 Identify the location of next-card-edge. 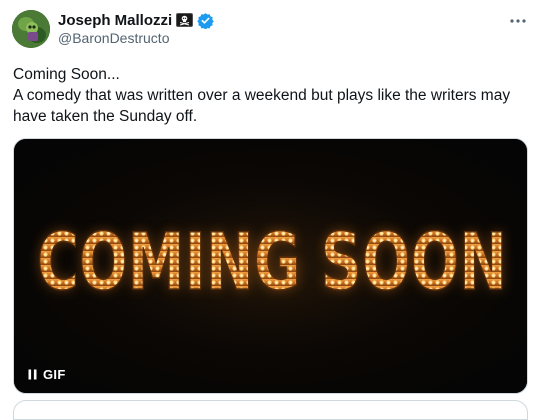
(270, 410).